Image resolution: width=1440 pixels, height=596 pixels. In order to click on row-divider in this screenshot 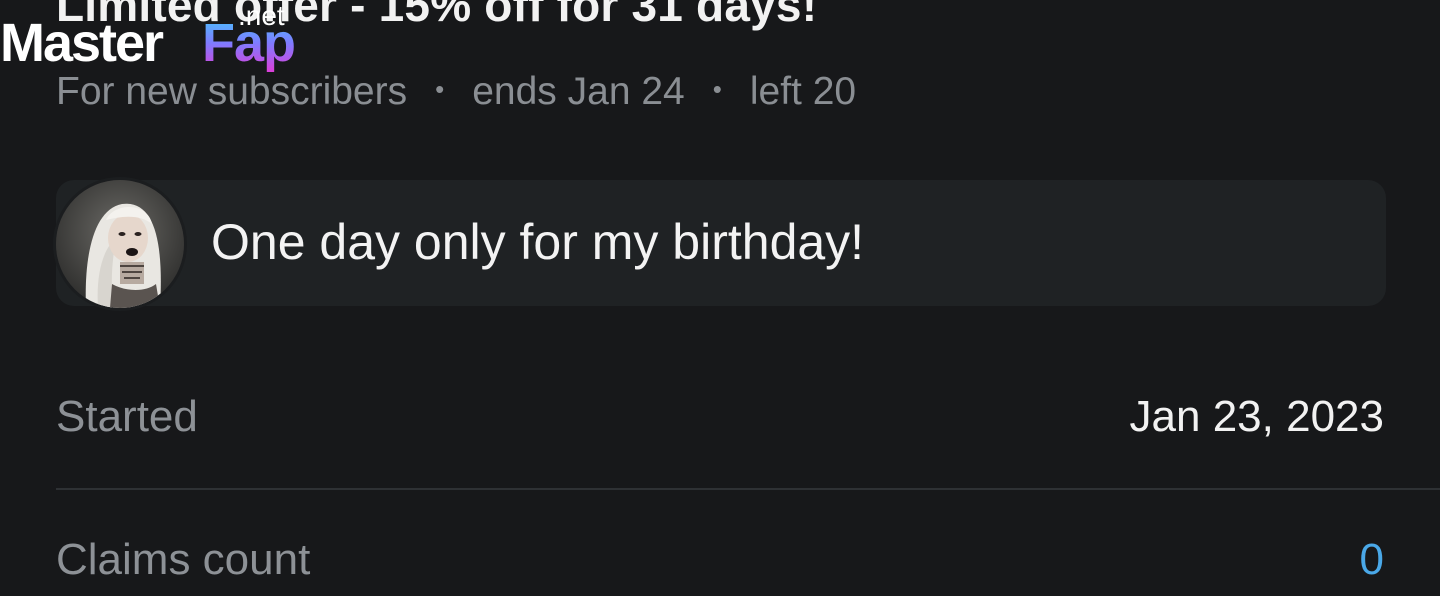, I will do `click(748, 489)`.